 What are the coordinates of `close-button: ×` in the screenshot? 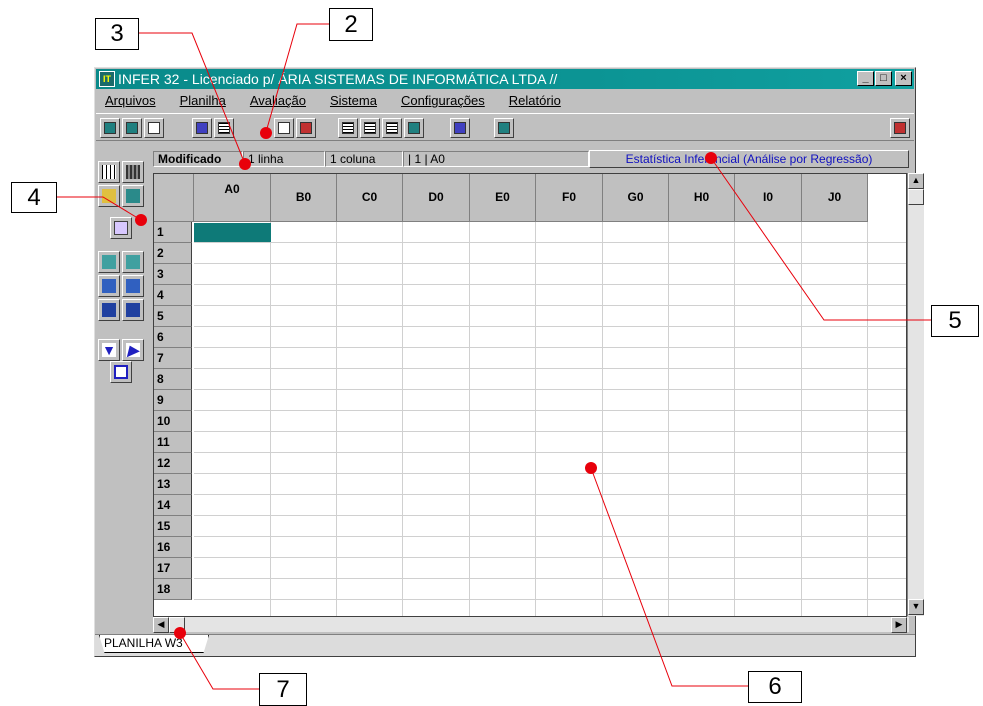 It's located at (903, 78).